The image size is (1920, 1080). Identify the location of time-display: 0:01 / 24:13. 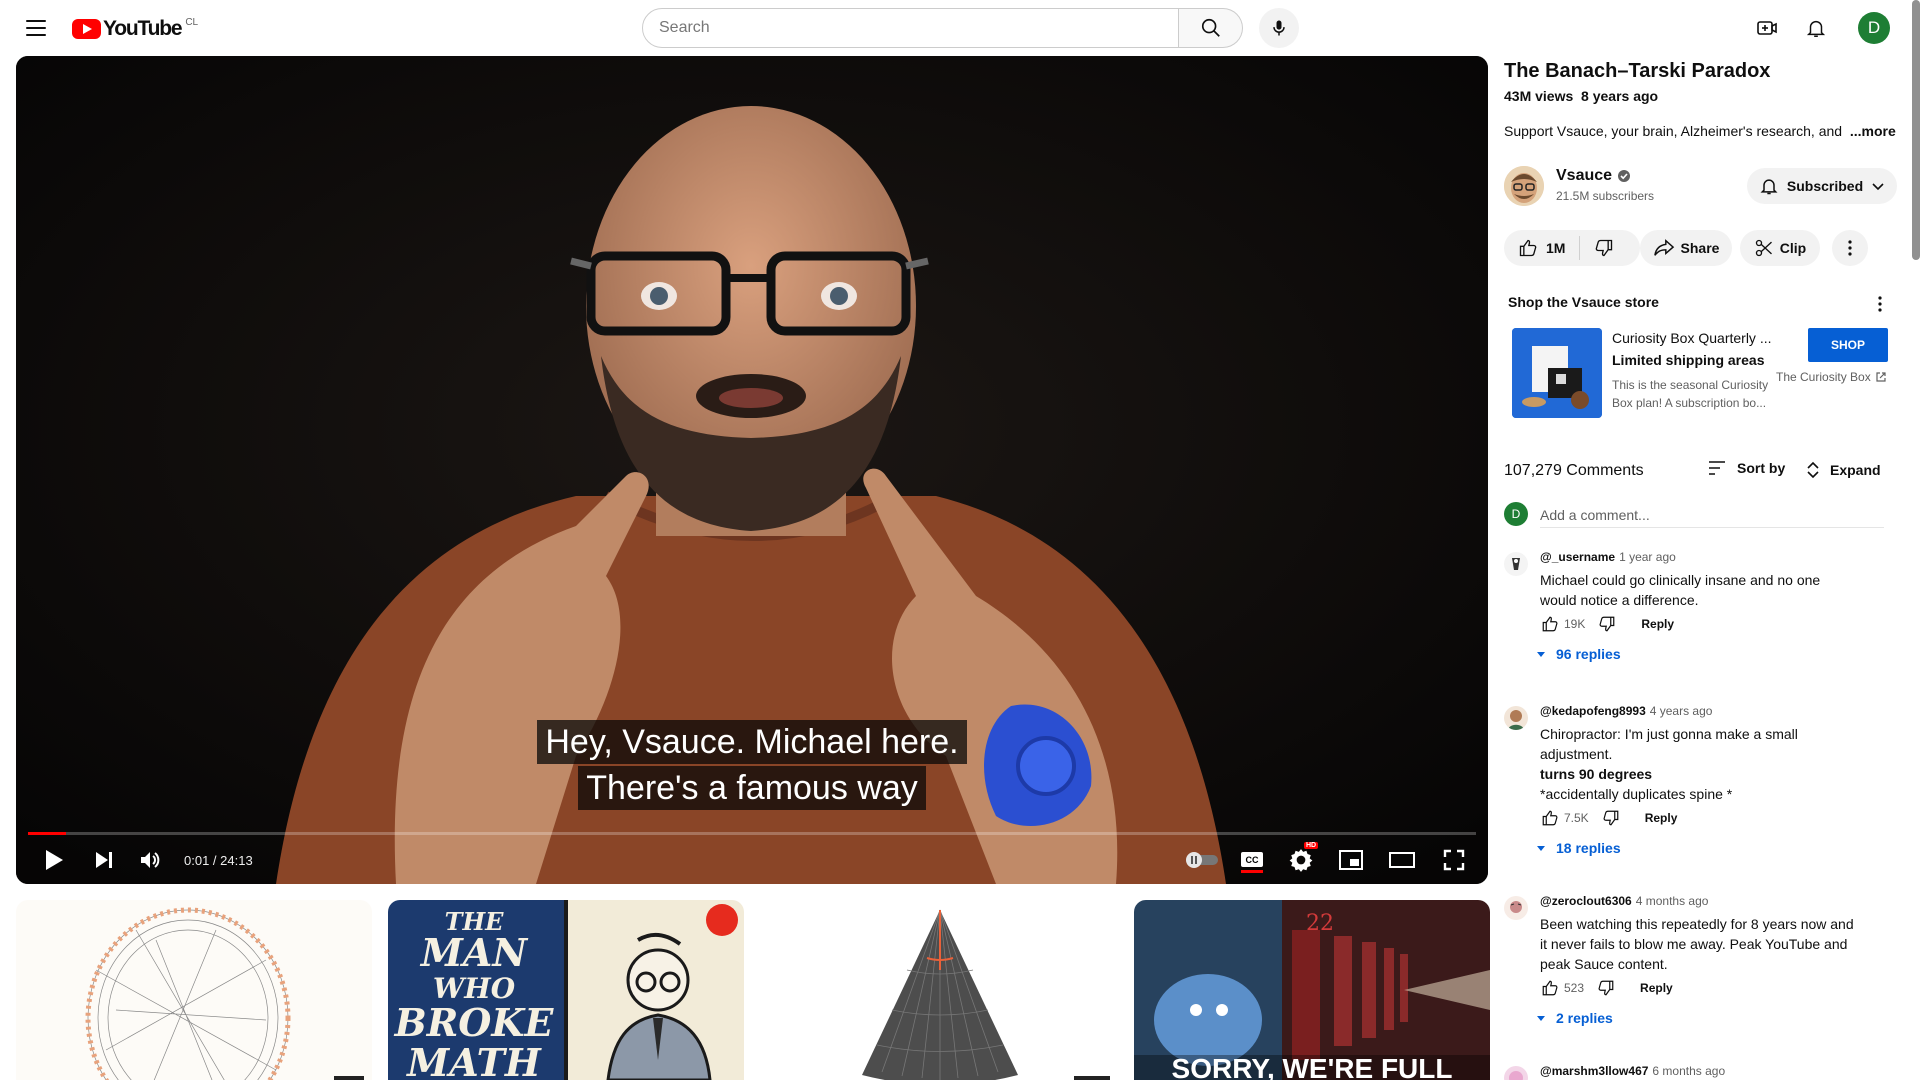
(218, 860).